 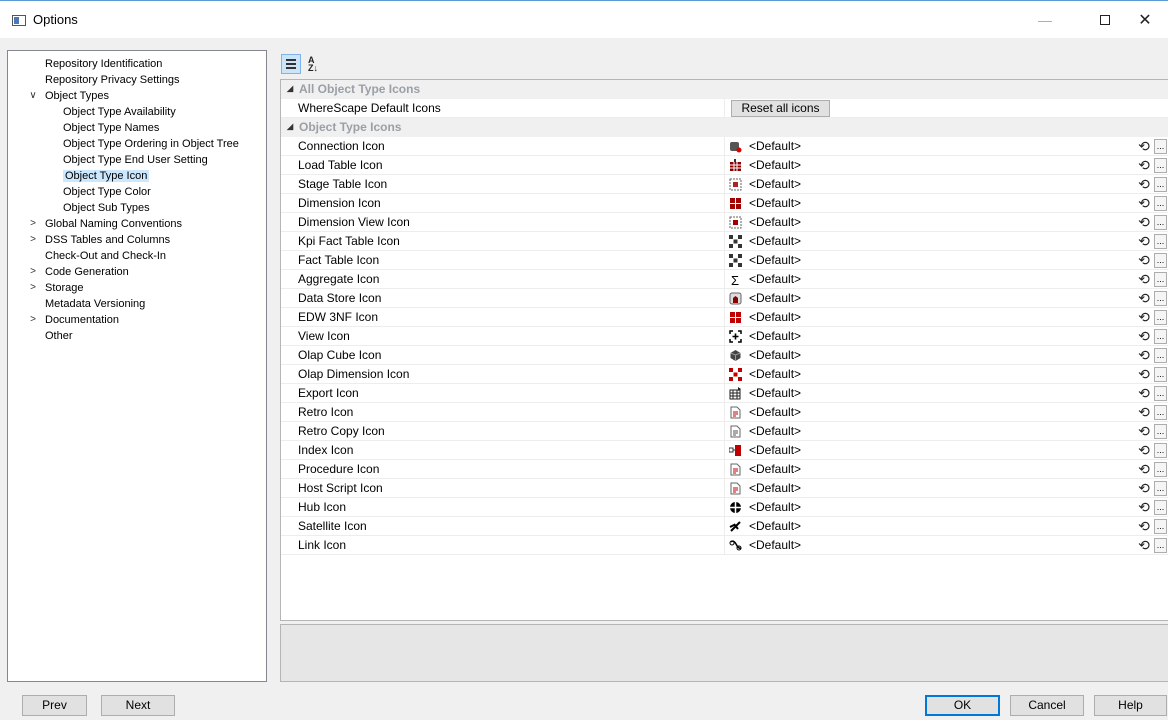 I want to click on tree-item: > Global Naming Conventions, so click(x=106, y=224).